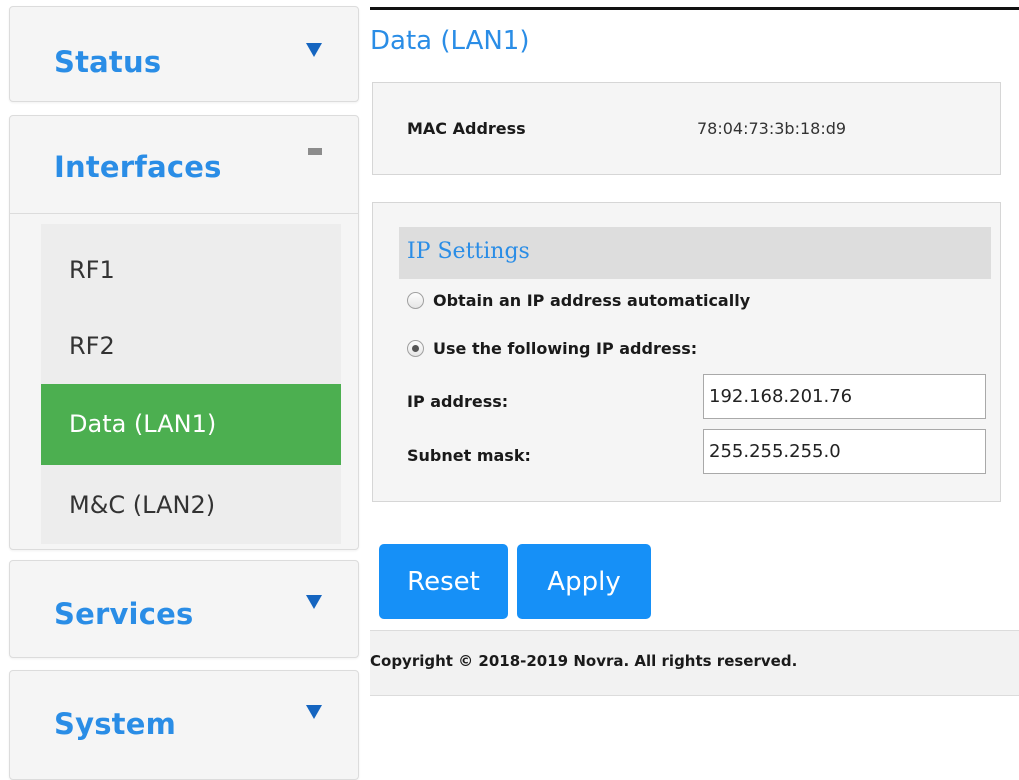 Image resolution: width=1019 pixels, height=780 pixels. I want to click on radio-use-static, so click(415, 348).